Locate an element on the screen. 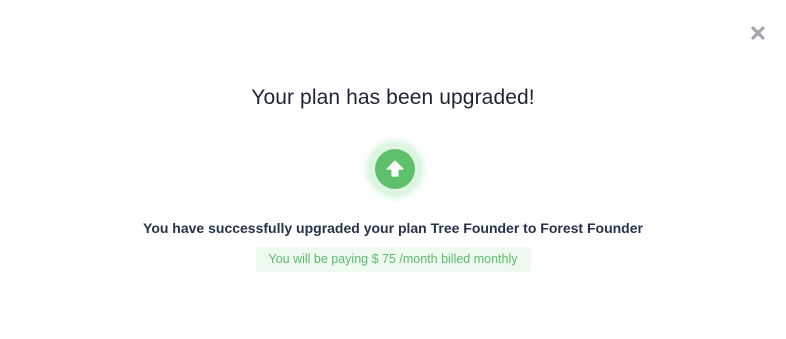  close-icon is located at coordinates (758, 33).